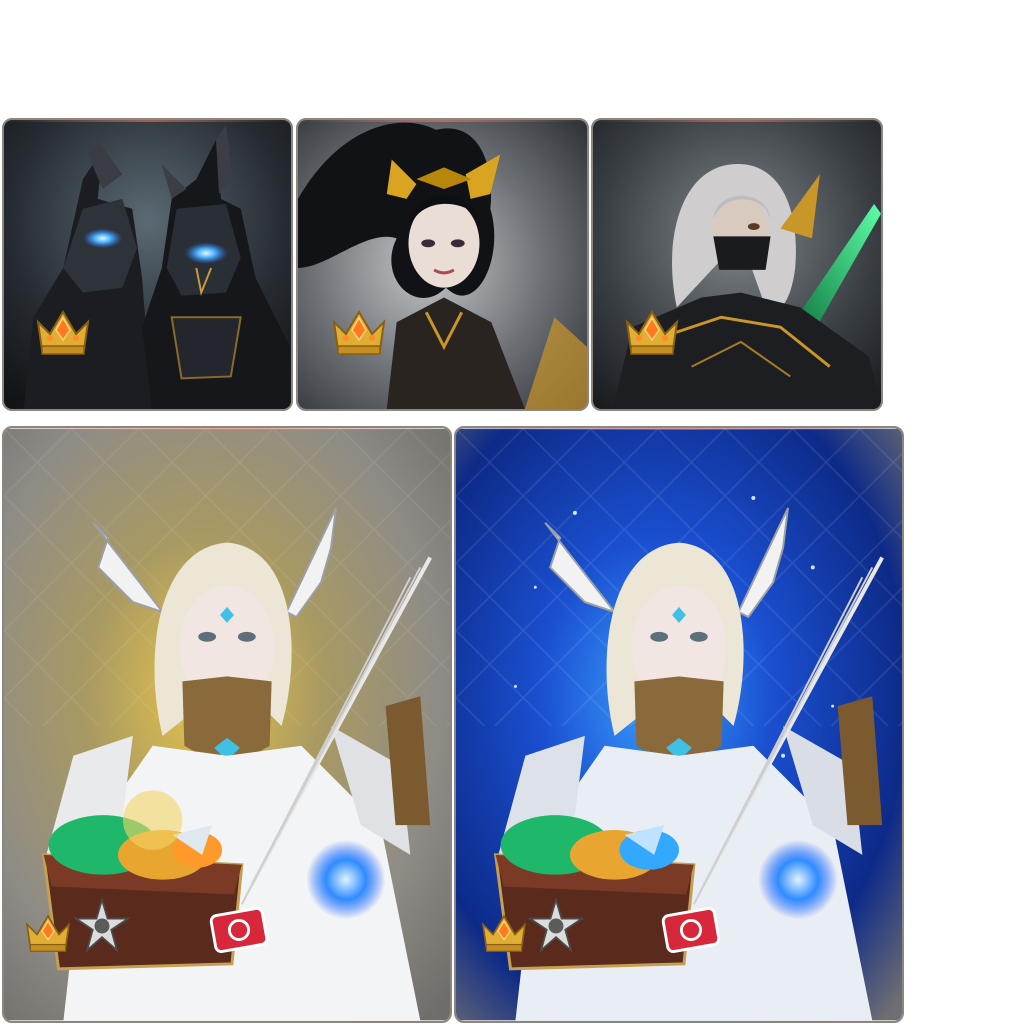  I want to click on sorceress-portrait, so click(442, 264).